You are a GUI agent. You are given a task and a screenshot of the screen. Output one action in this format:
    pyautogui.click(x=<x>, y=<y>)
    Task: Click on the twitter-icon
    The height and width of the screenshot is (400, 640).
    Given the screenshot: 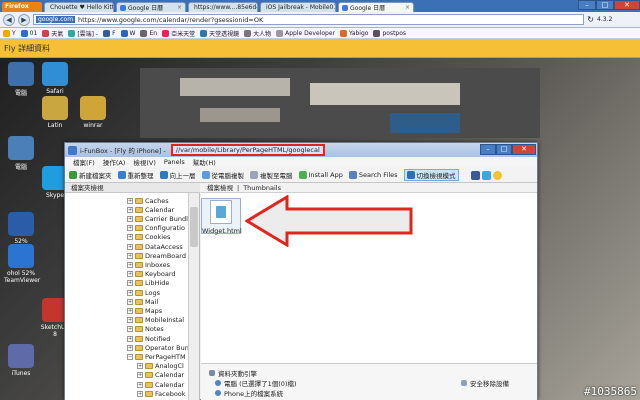 What is the action you would take?
    pyautogui.click(x=486, y=175)
    